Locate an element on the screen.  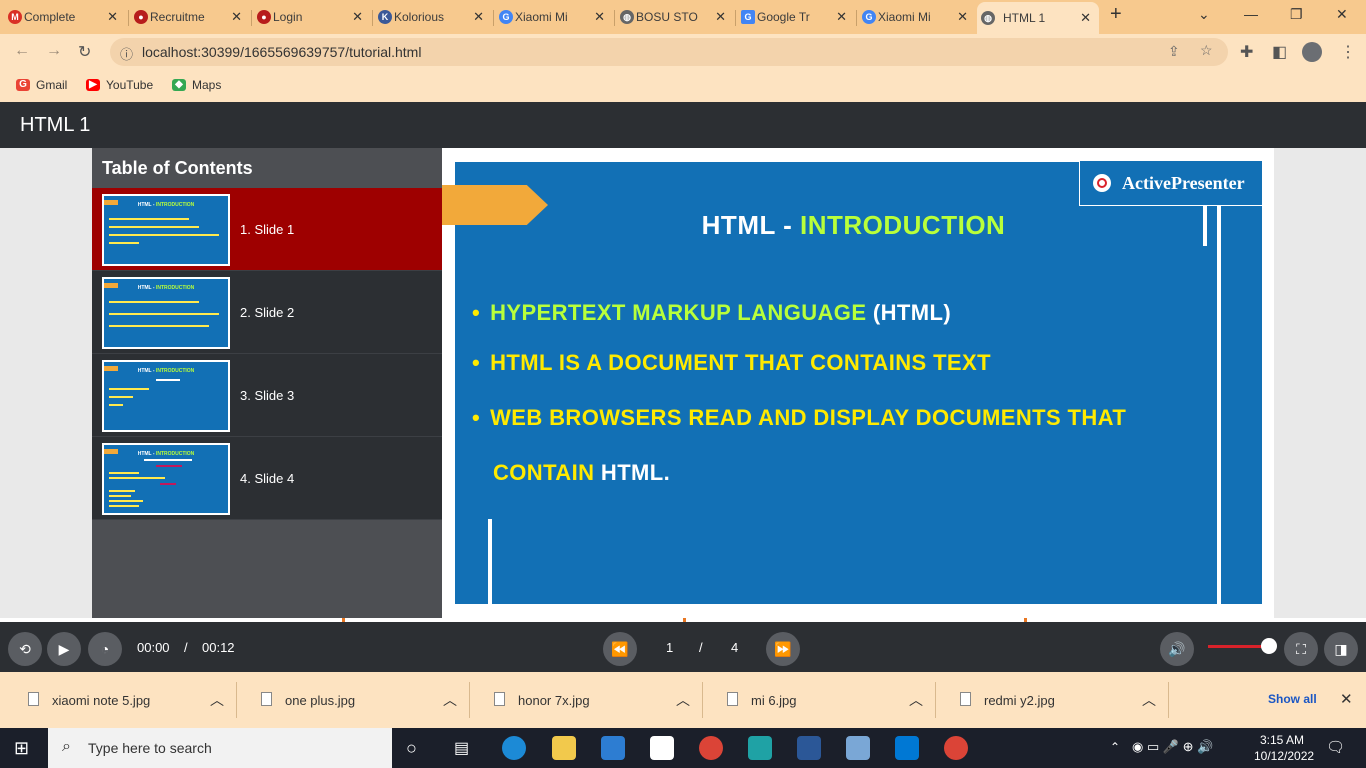
previous-slide-icon: ⏪ is located at coordinates (620, 649).